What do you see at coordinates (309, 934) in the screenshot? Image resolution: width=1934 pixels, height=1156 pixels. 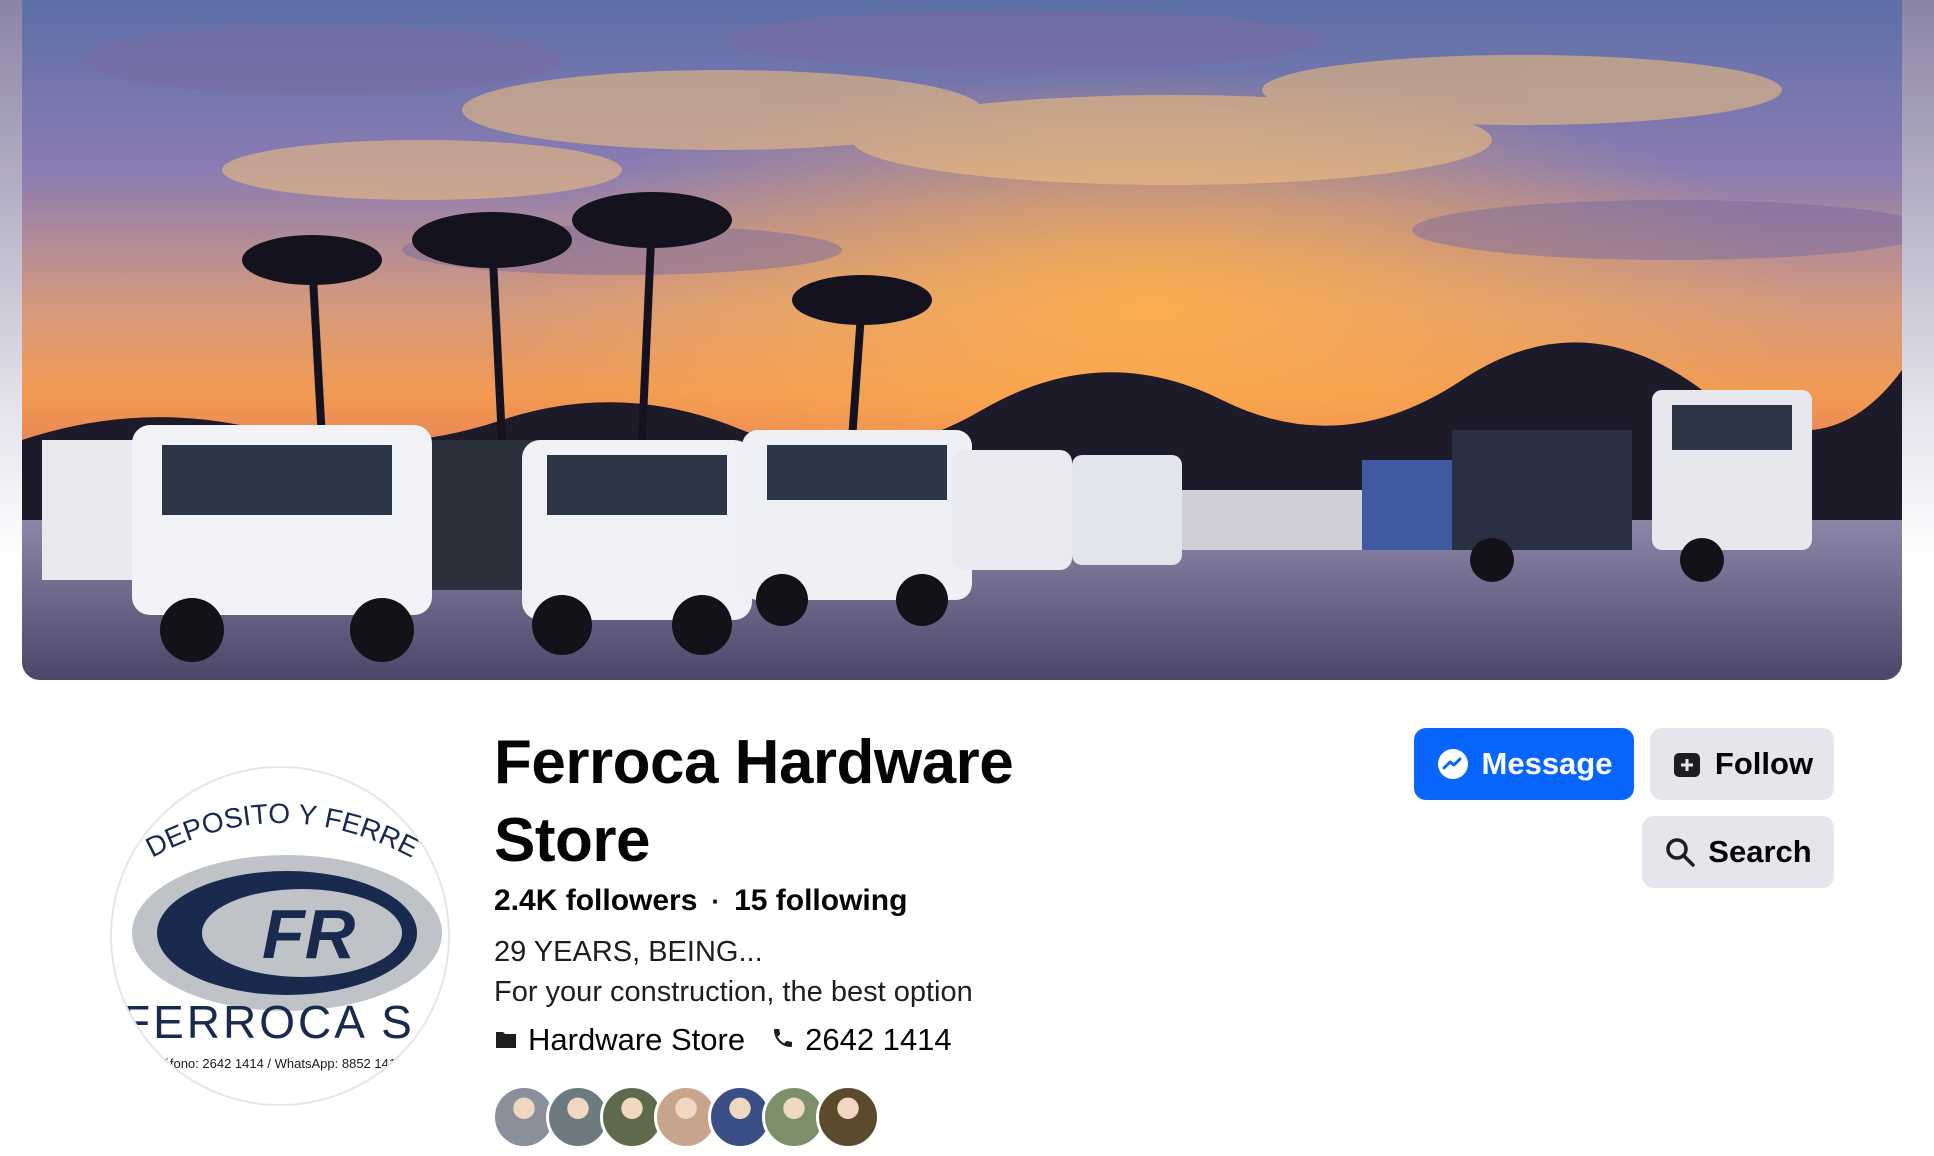 I see `logo-initials: FR` at bounding box center [309, 934].